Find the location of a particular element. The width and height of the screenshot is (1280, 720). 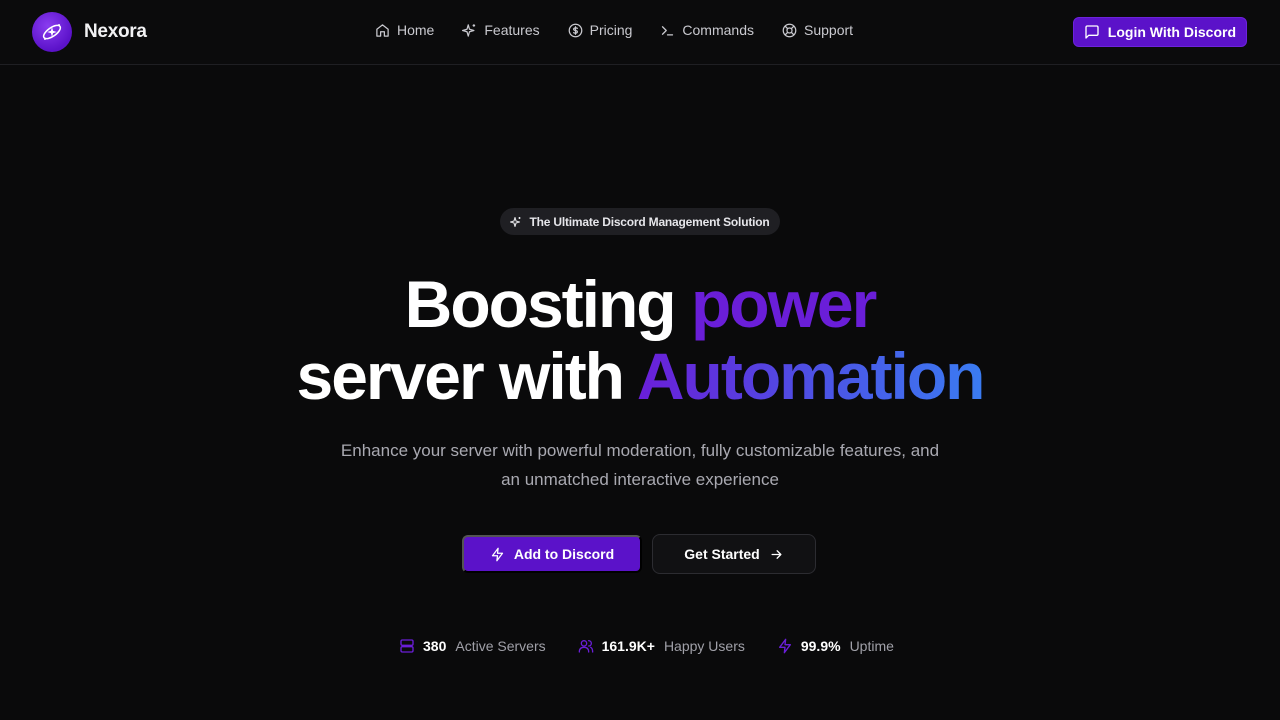

headline-line-2: server with Automation is located at coordinates (640, 376).